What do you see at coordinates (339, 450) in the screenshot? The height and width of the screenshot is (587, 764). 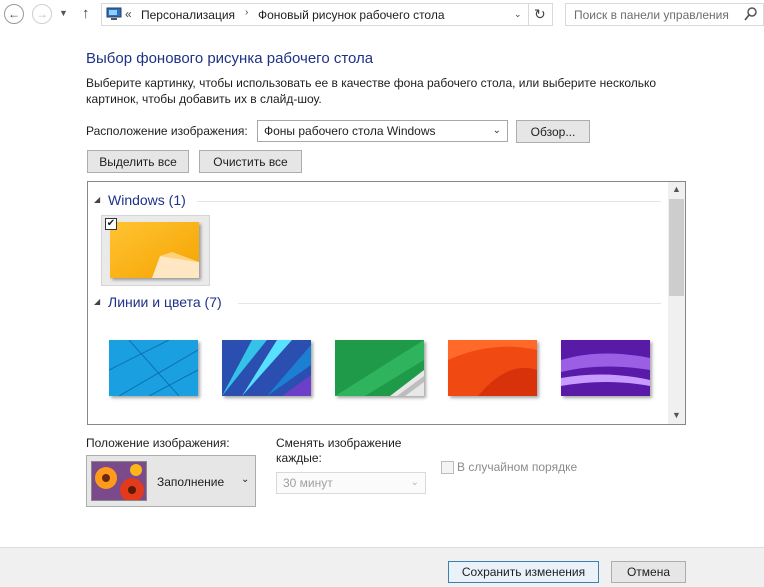 I see `interval-label: Сменять изображение каждые:` at bounding box center [339, 450].